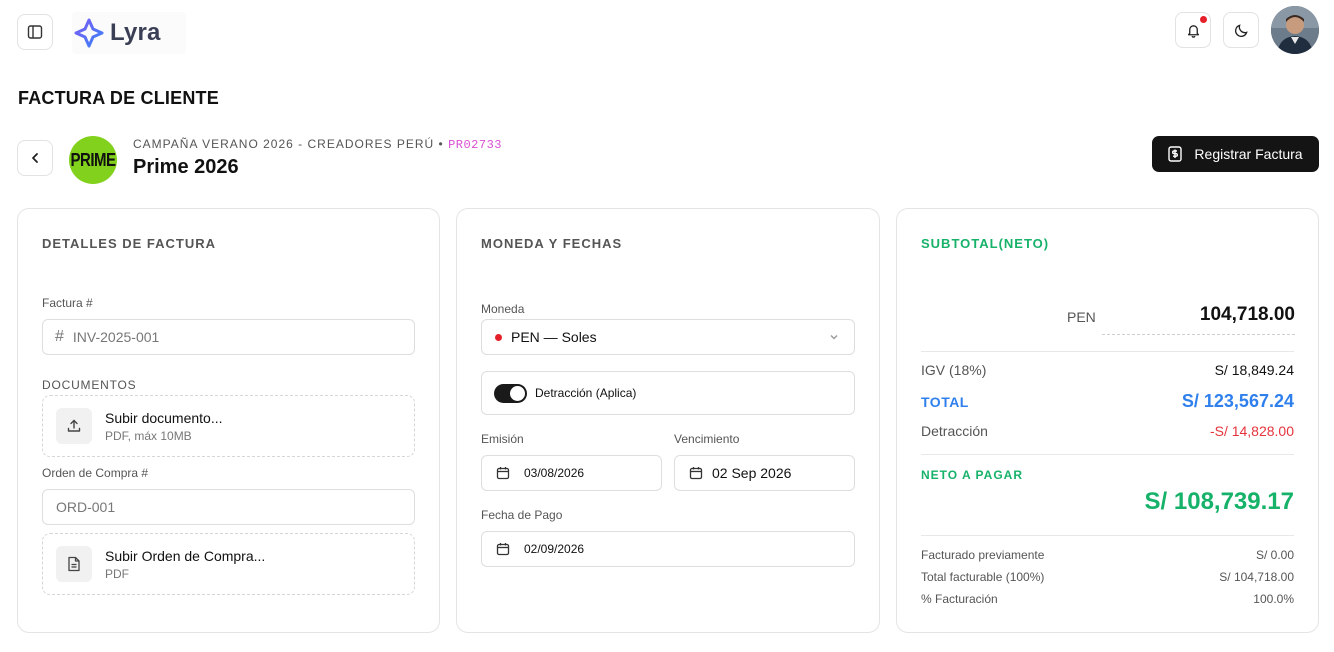  Describe the element at coordinates (117, 573) in the screenshot. I see `upload-po-hint: PDF` at that location.